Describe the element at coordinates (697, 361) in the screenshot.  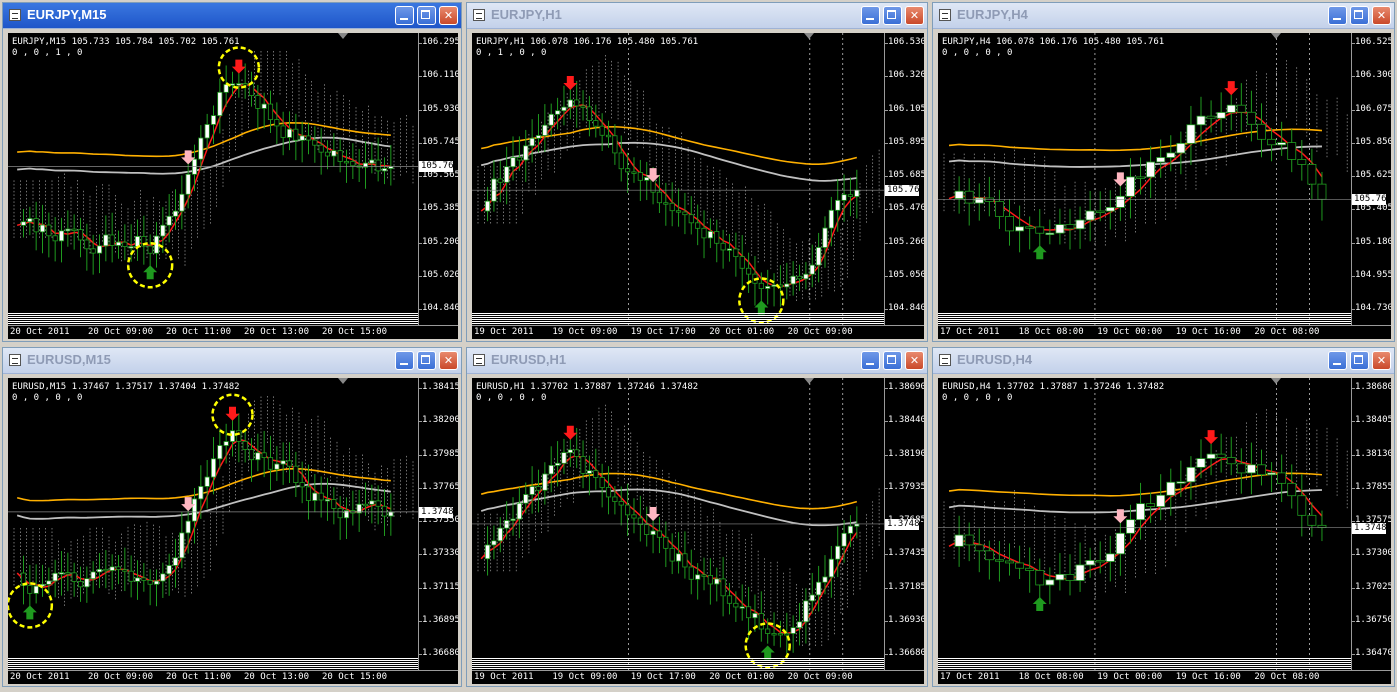
I see `window-titlebar: EURUSD,H1 ✕` at that location.